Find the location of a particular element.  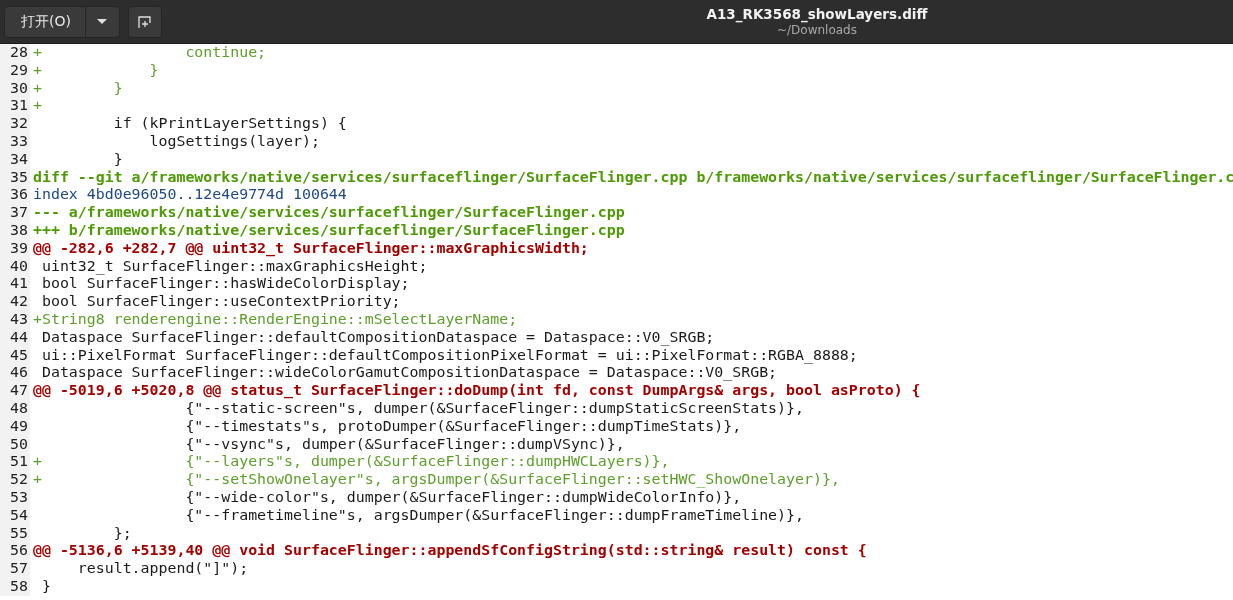

line-number: 57 is located at coordinates (15, 569).